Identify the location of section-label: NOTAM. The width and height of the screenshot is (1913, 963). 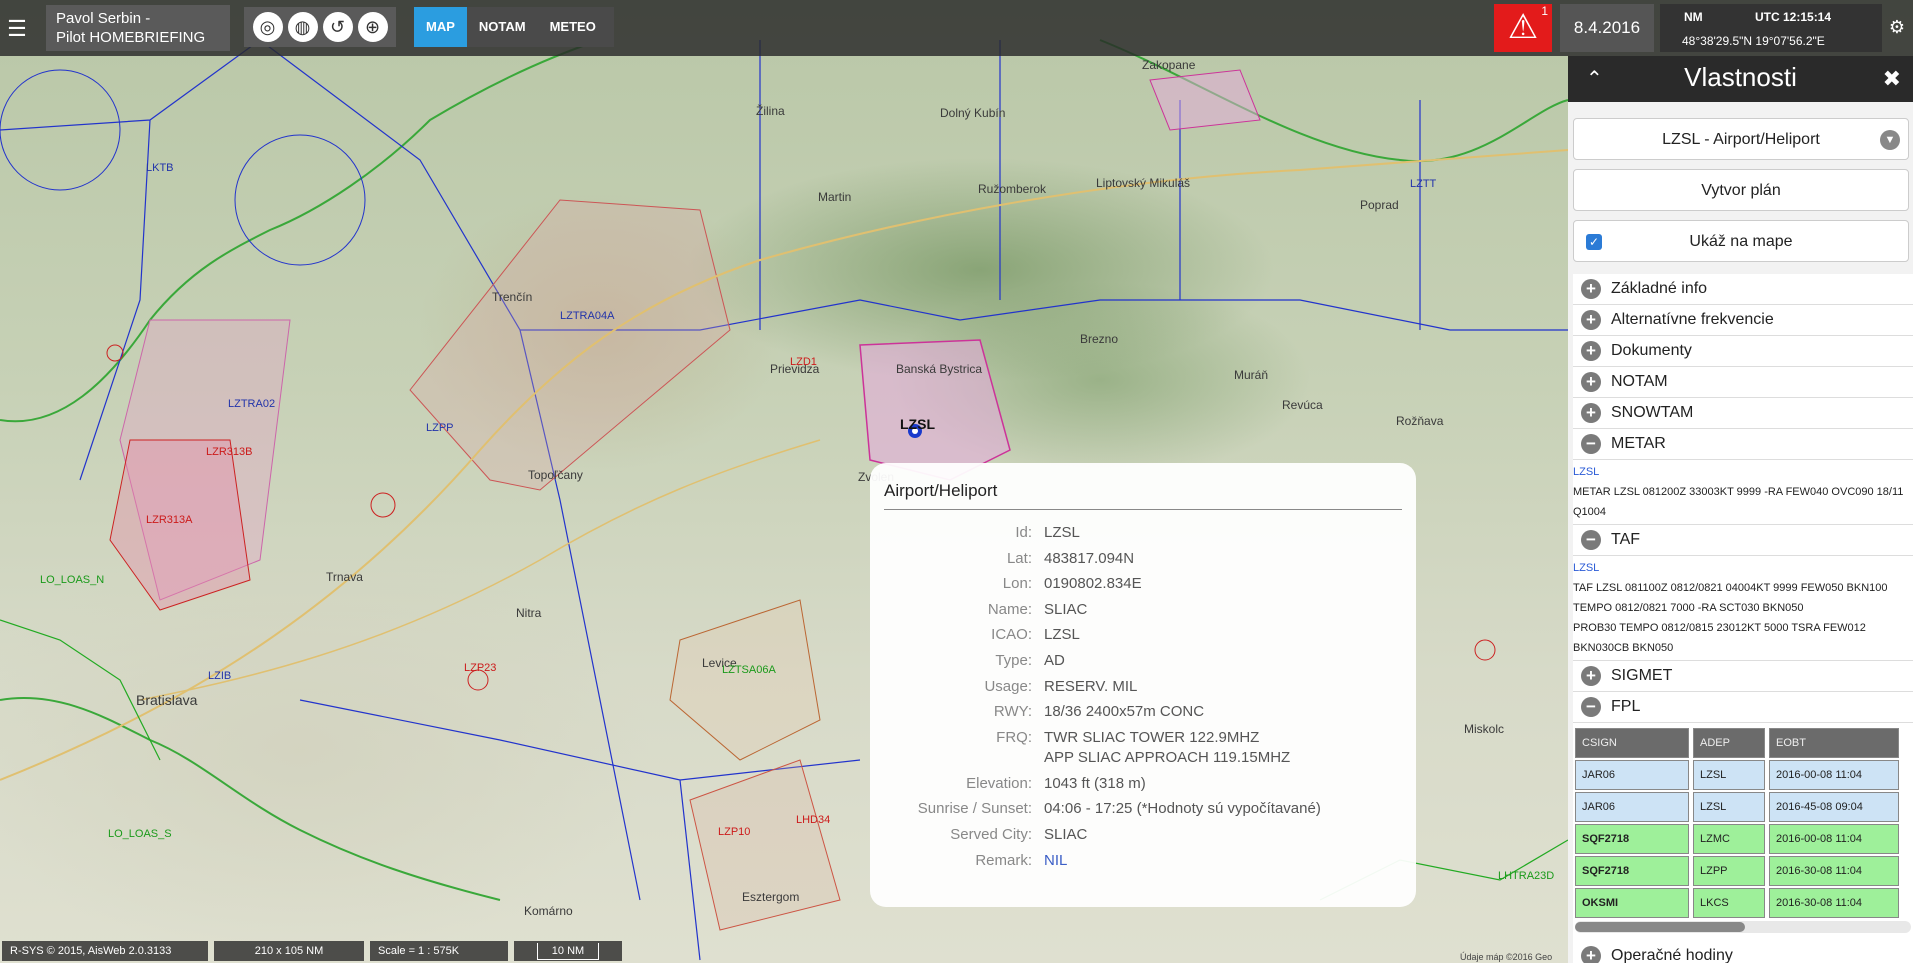
(1639, 381).